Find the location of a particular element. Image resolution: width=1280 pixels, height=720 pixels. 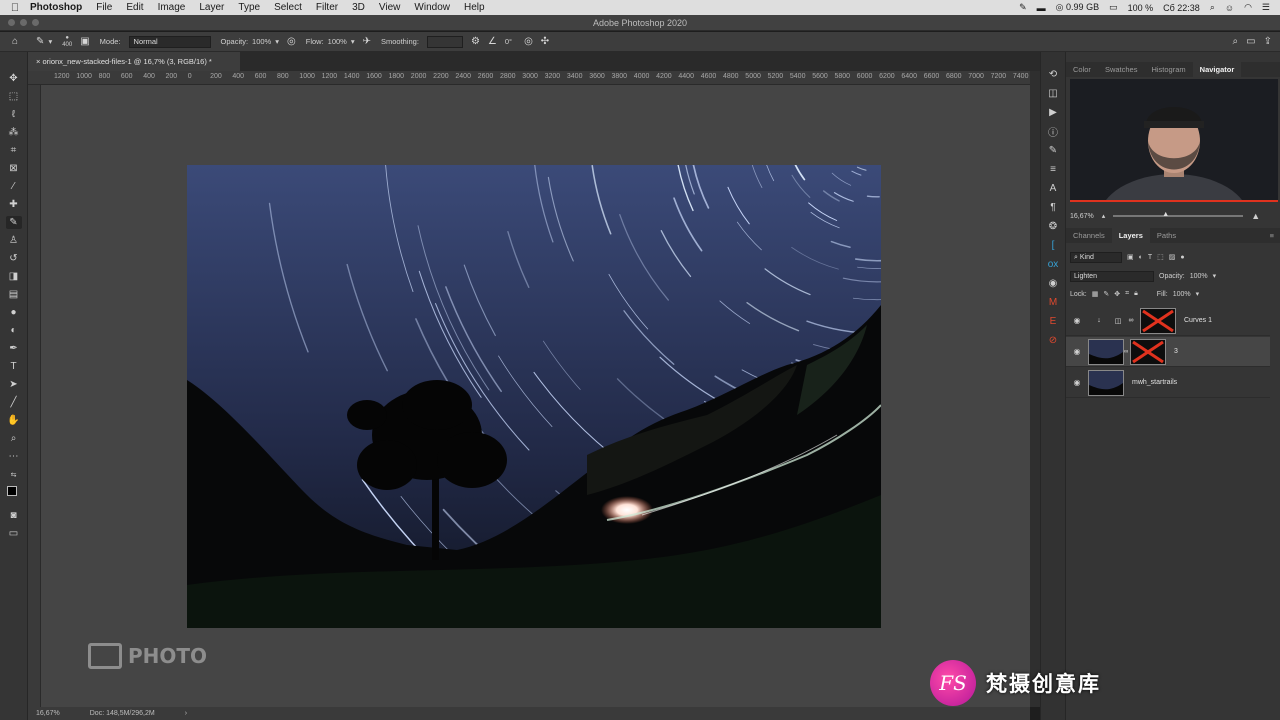

clone-stamp-tool-icon: ♙ is located at coordinates (14, 240).